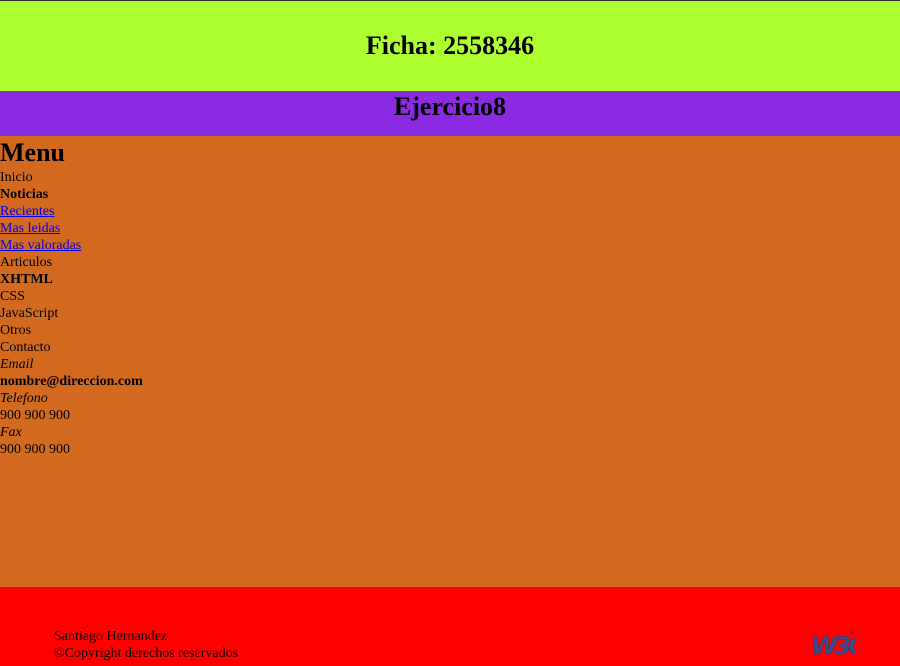 This screenshot has width=900, height=666. Describe the element at coordinates (71, 381) in the screenshot. I see `email-value: nombre@direccion.com` at that location.